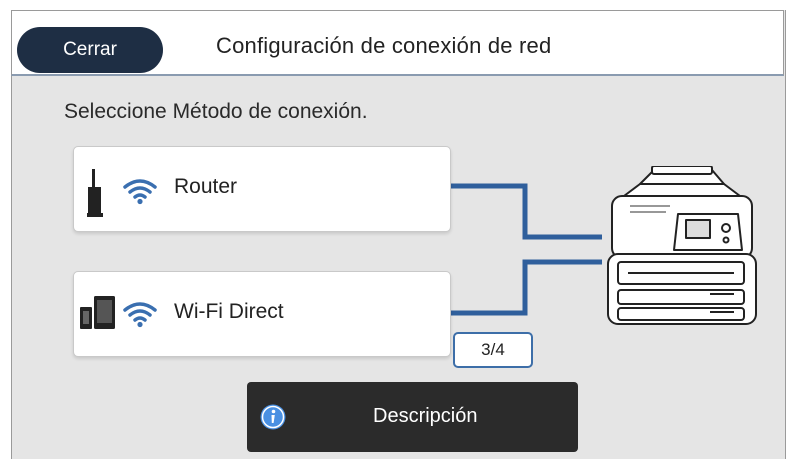  Describe the element at coordinates (493, 350) in the screenshot. I see `page-indicator: 3/4` at that location.